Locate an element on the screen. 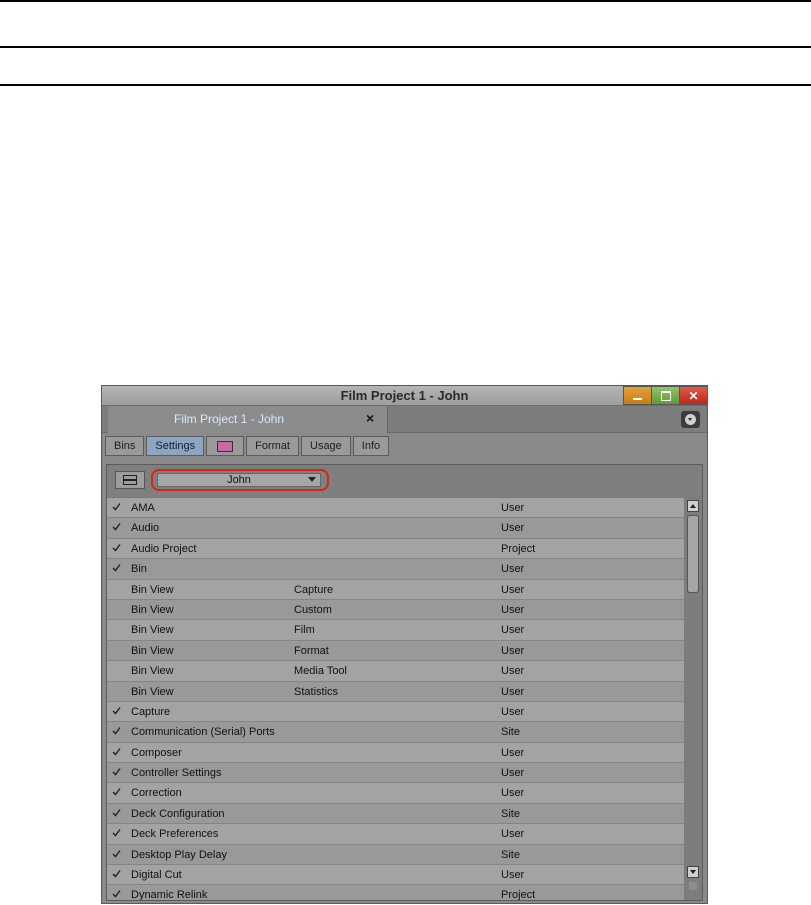  setting-name: Audio Project is located at coordinates (164, 548).